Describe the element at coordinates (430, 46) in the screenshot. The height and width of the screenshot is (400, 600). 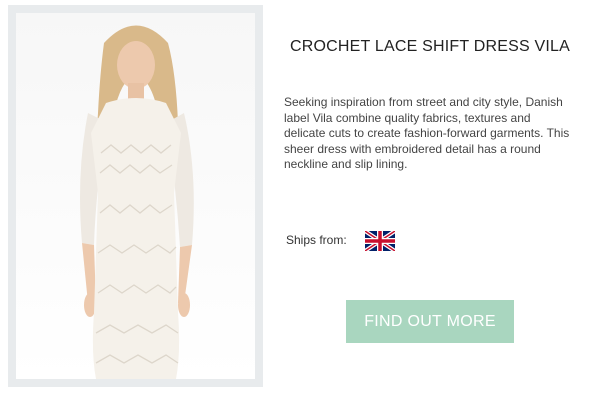
I see `product-title: CROCHET LACE SHIFT DRESS VILA` at that location.